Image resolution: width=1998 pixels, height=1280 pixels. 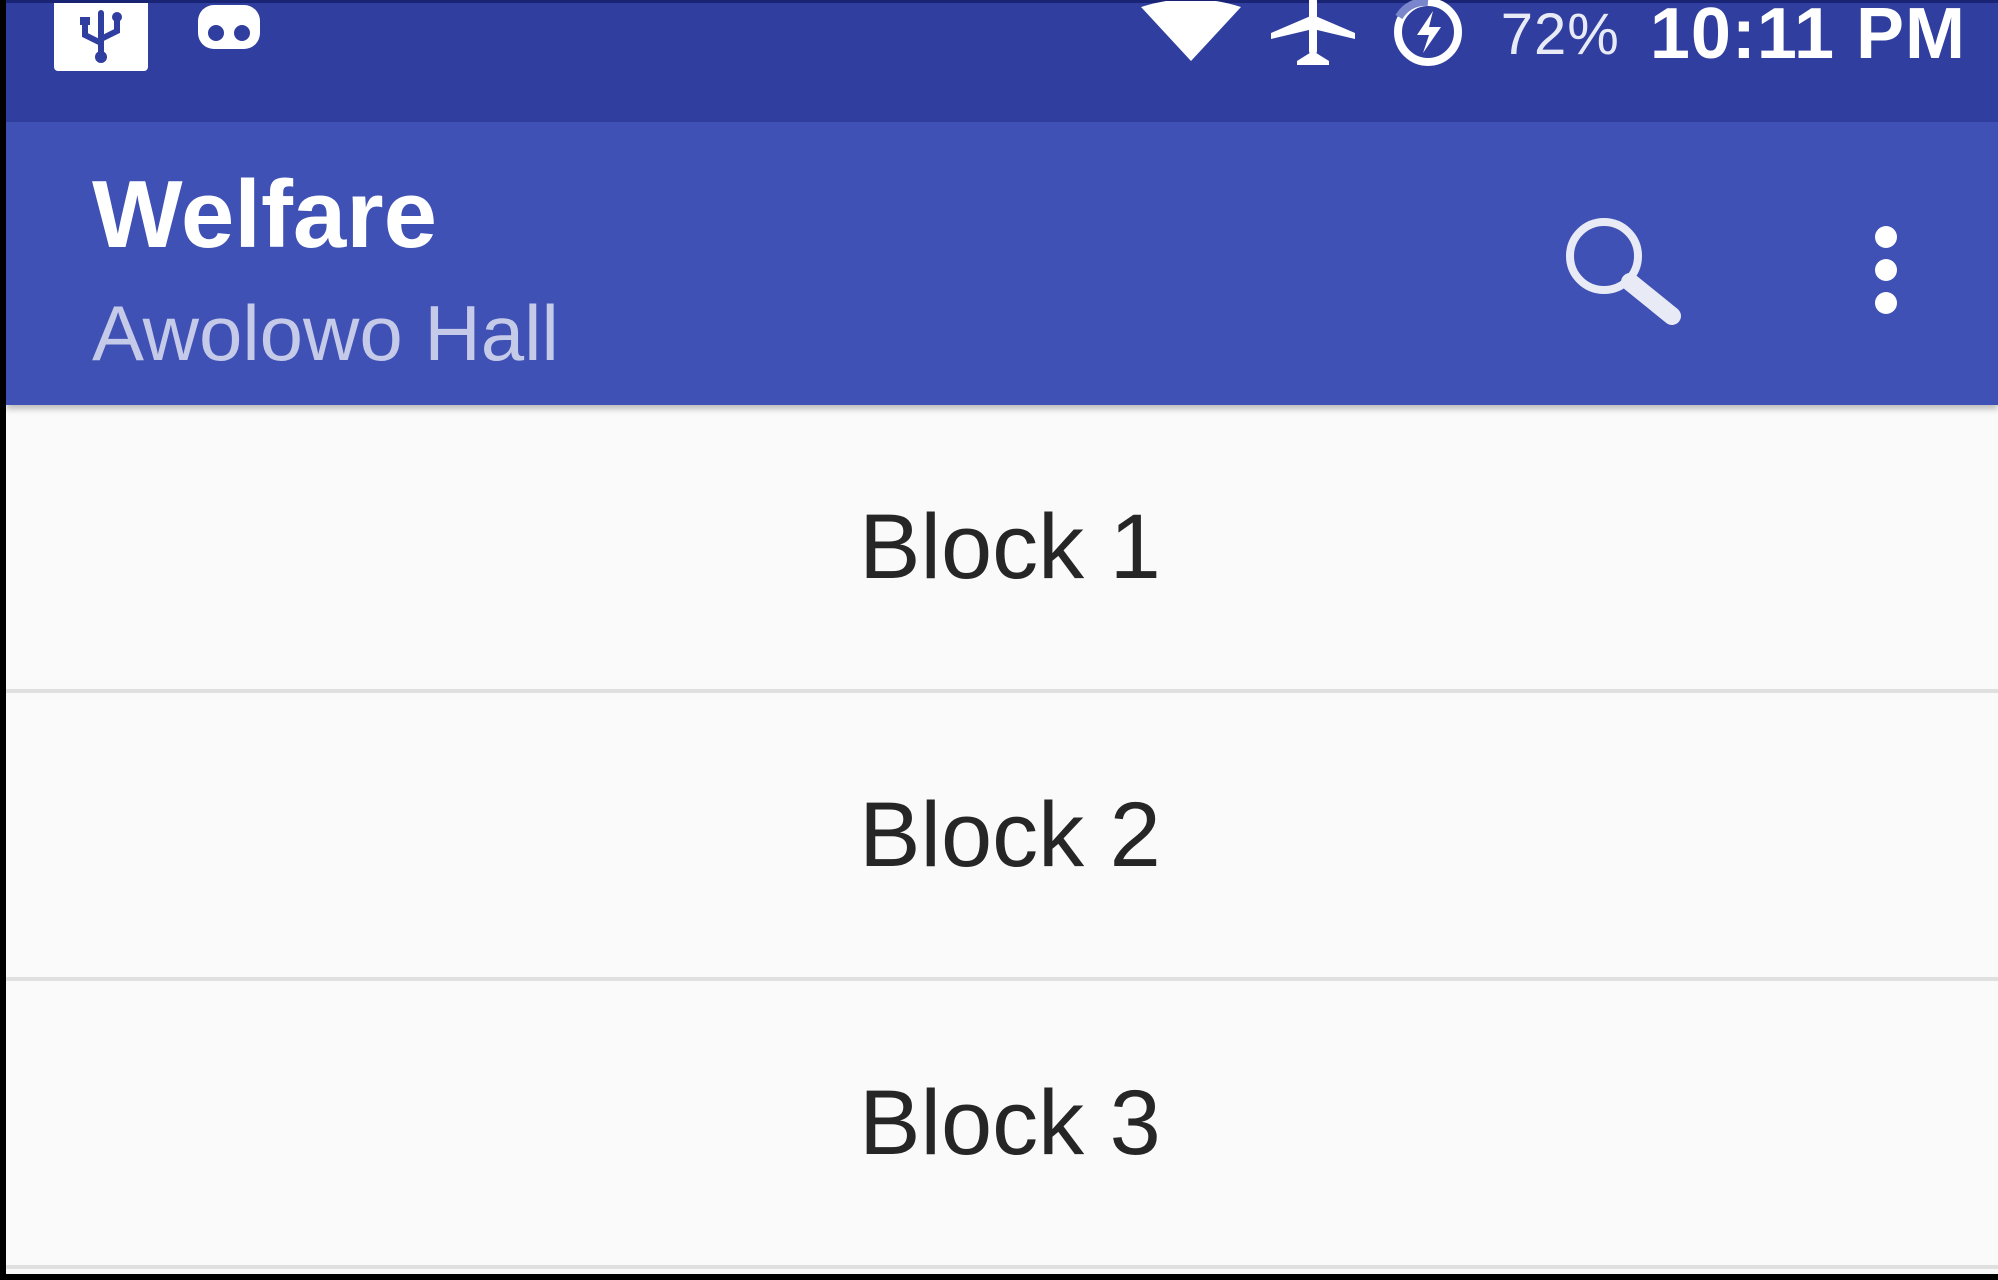 I want to click on notification-icons, so click(x=158, y=38).